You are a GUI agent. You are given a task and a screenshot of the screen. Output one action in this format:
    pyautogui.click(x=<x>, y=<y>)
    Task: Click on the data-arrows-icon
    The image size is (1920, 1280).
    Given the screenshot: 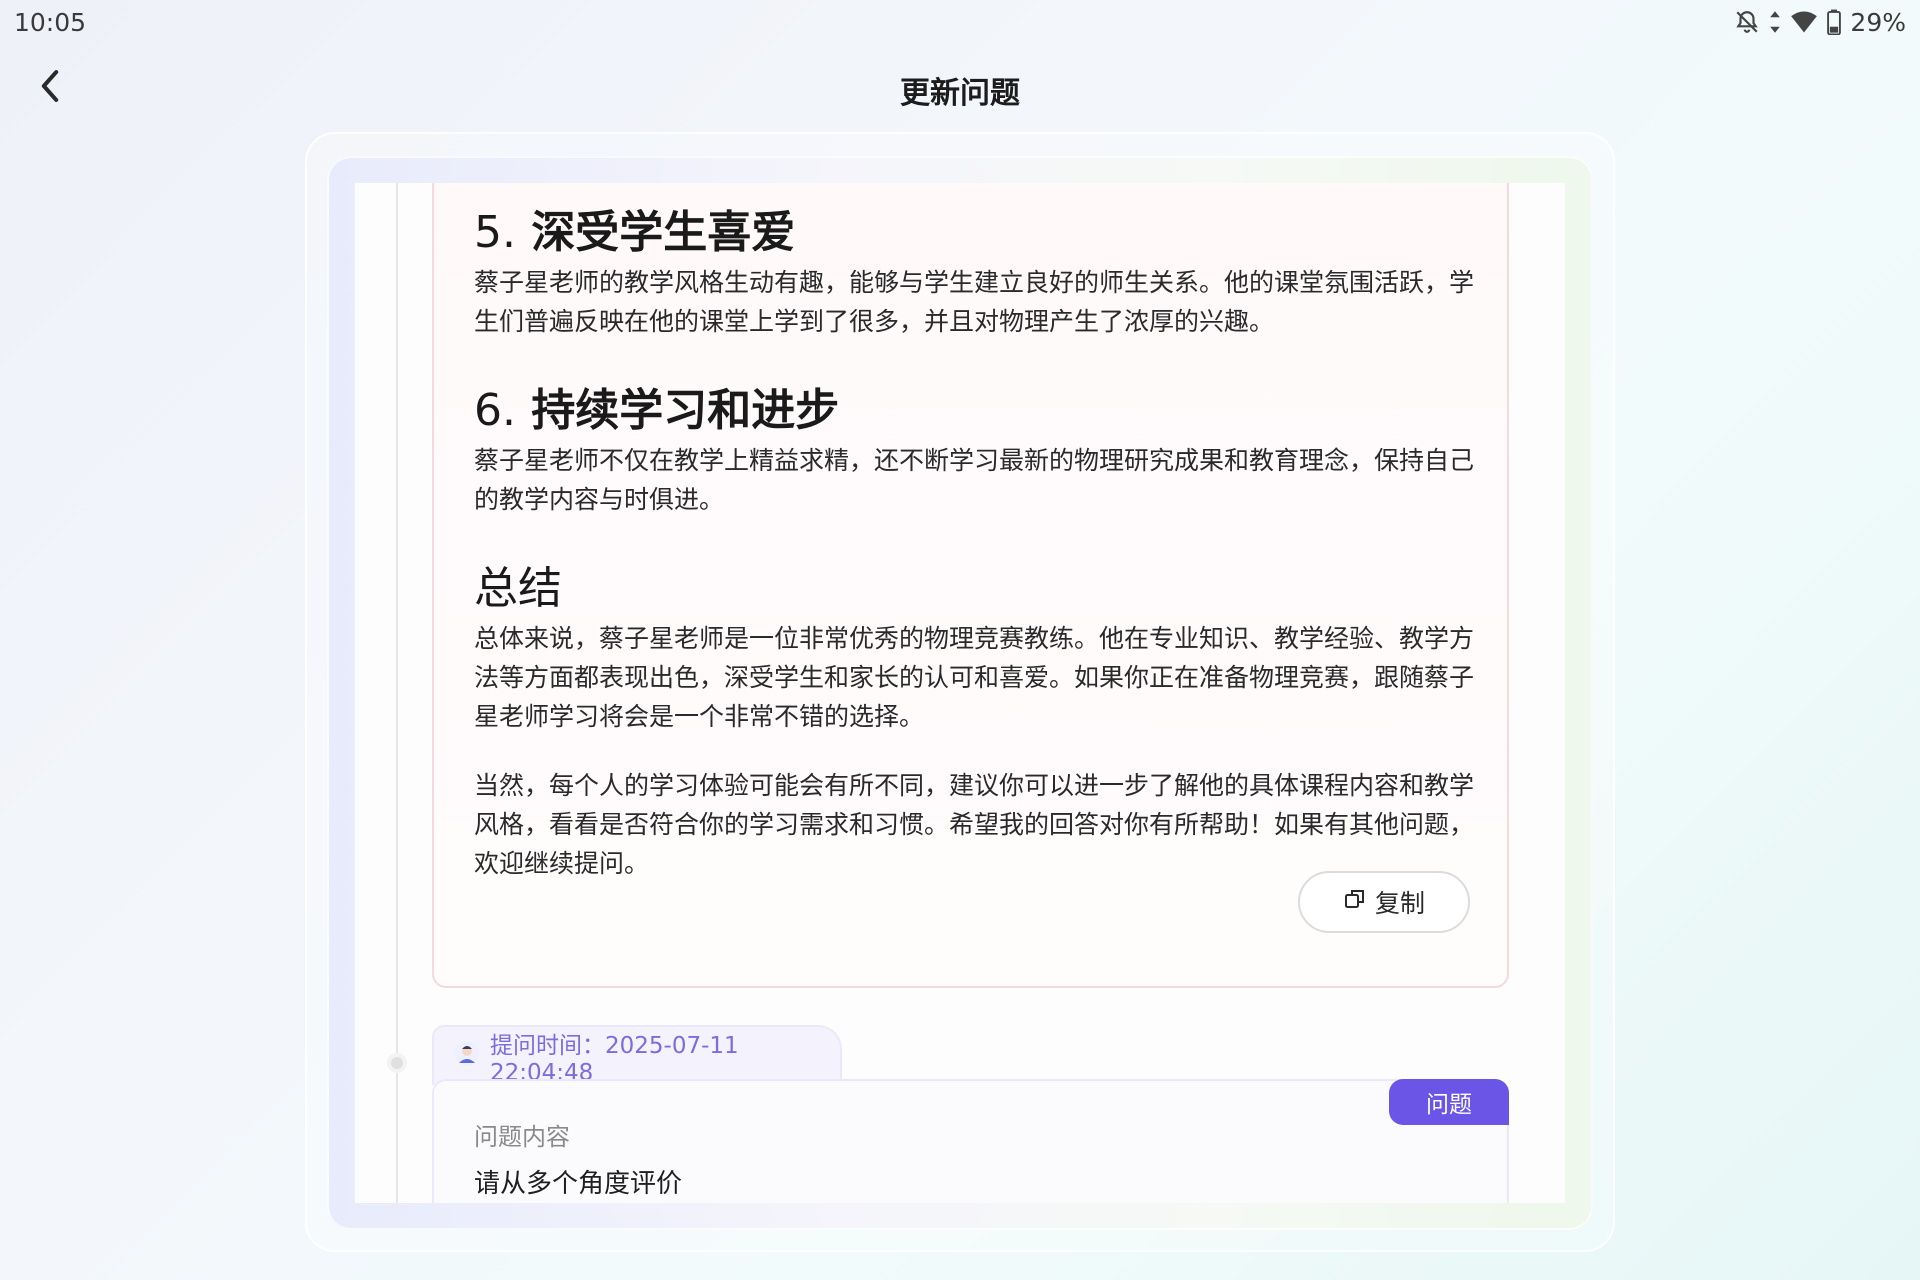 What is the action you would take?
    pyautogui.click(x=1775, y=22)
    